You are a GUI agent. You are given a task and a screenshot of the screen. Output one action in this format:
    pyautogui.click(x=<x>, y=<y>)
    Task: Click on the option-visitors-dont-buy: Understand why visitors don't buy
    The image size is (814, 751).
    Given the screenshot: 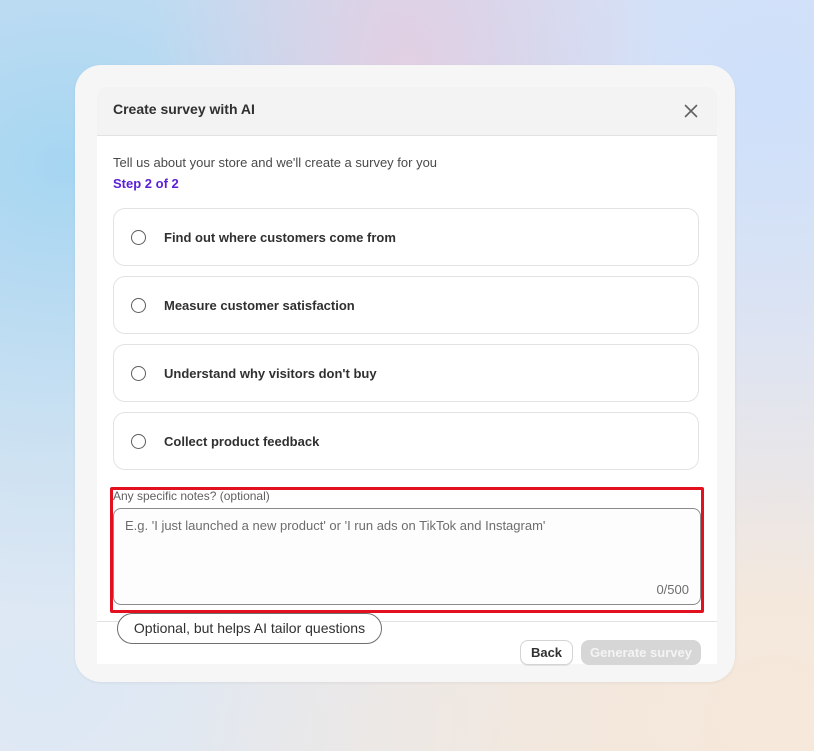 What is the action you would take?
    pyautogui.click(x=406, y=373)
    